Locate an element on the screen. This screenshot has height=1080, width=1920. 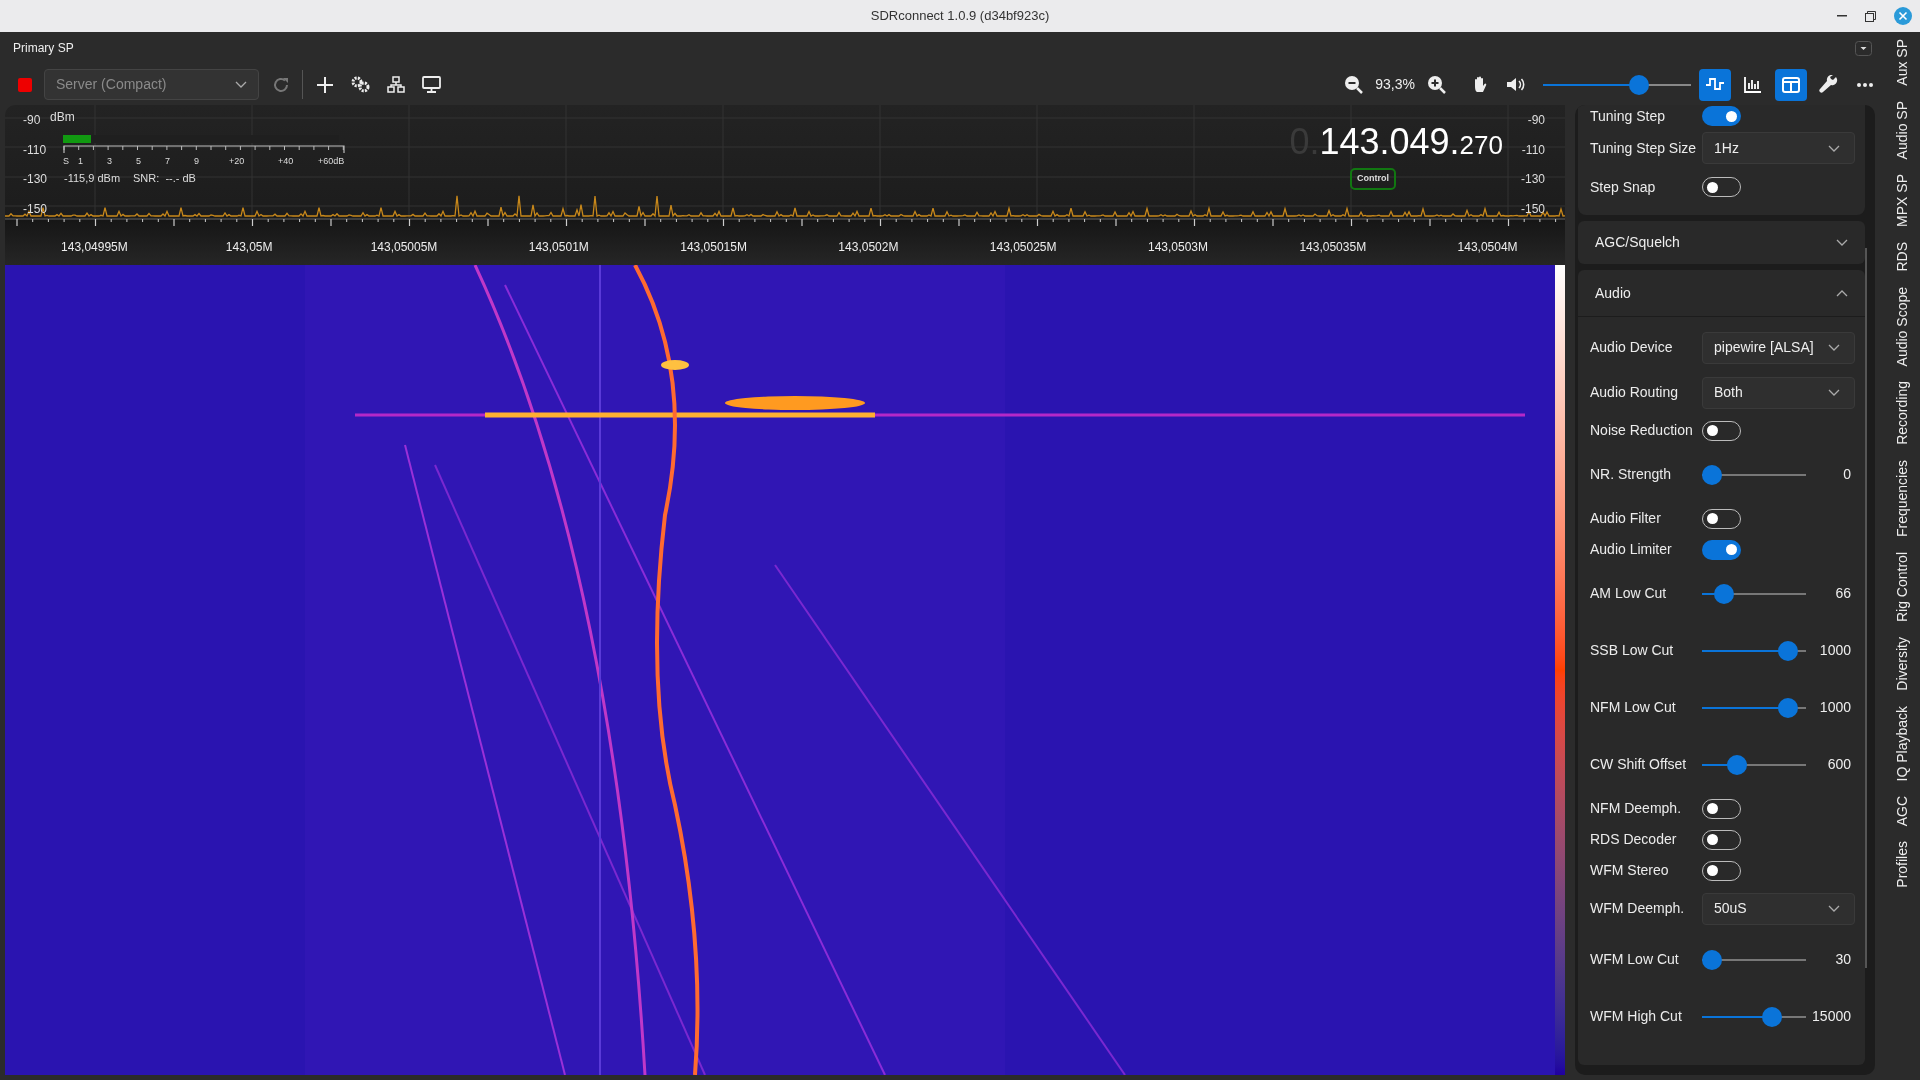
side-tab: Diversity is located at coordinates (1902, 663).